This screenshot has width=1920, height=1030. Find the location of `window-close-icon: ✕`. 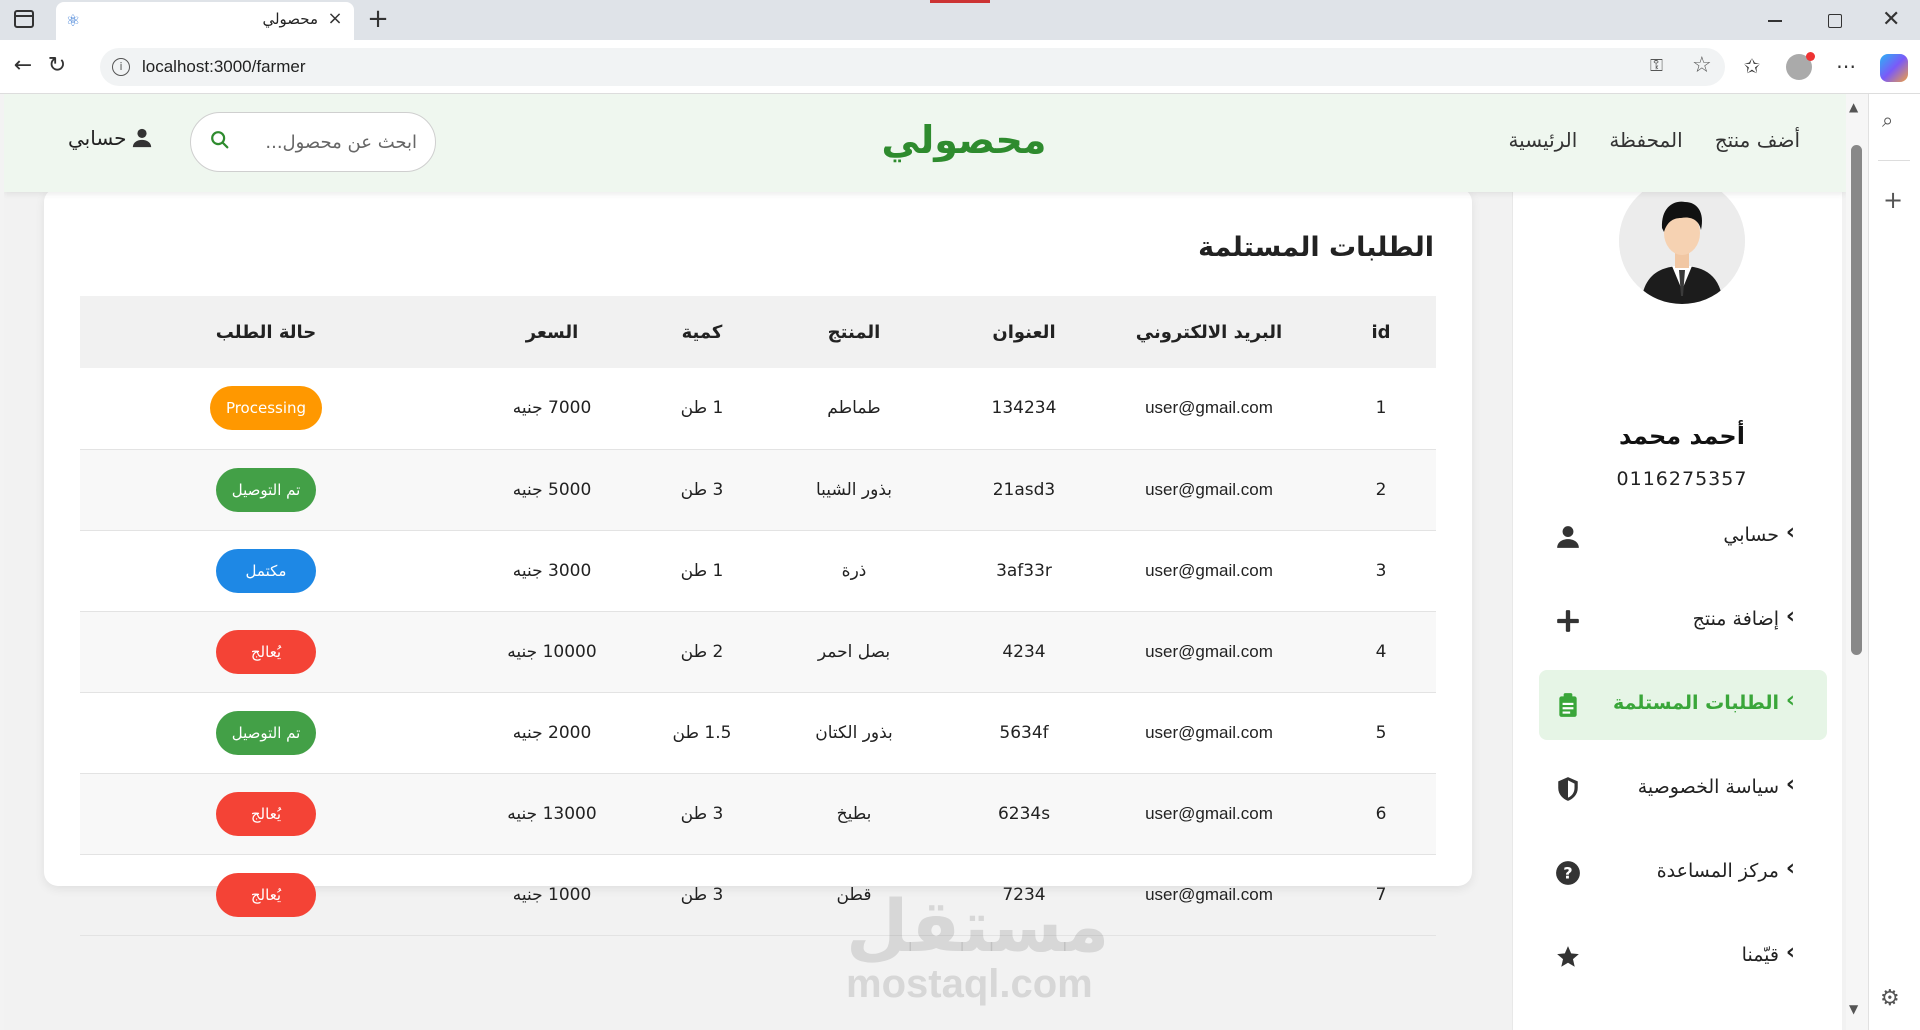

window-close-icon: ✕ is located at coordinates (1891, 19).